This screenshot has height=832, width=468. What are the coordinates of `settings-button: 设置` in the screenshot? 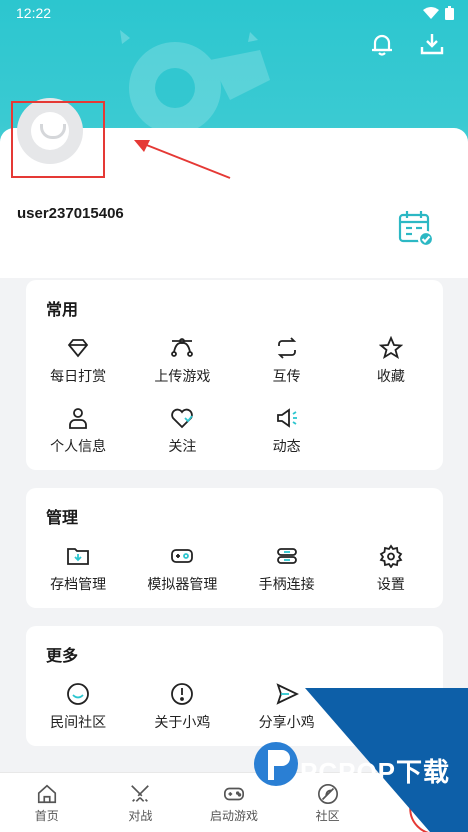 It's located at (391, 570).